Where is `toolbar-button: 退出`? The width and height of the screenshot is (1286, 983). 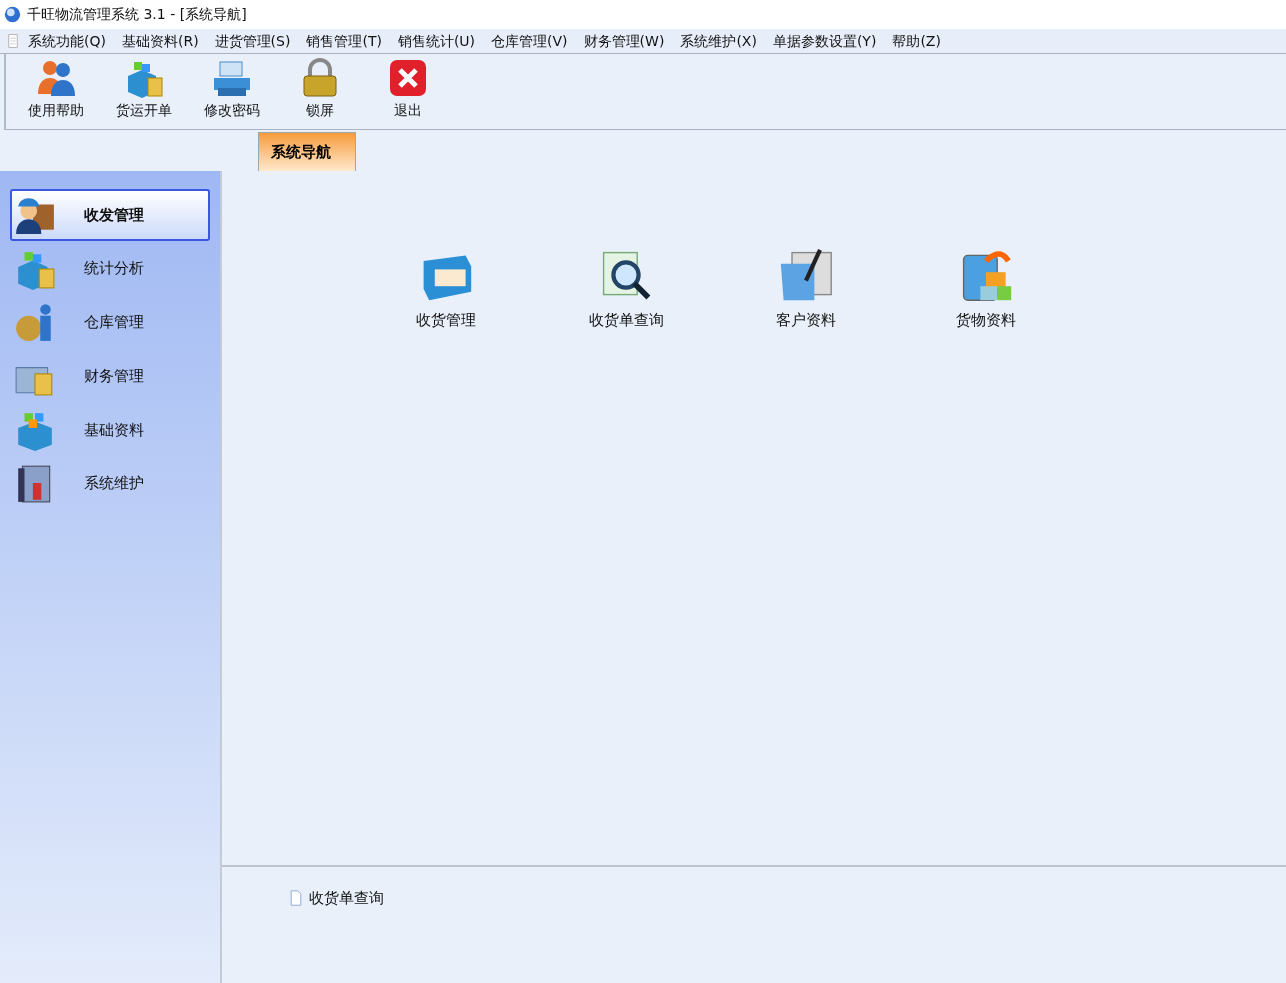
toolbar-button: 退出 is located at coordinates (408, 89).